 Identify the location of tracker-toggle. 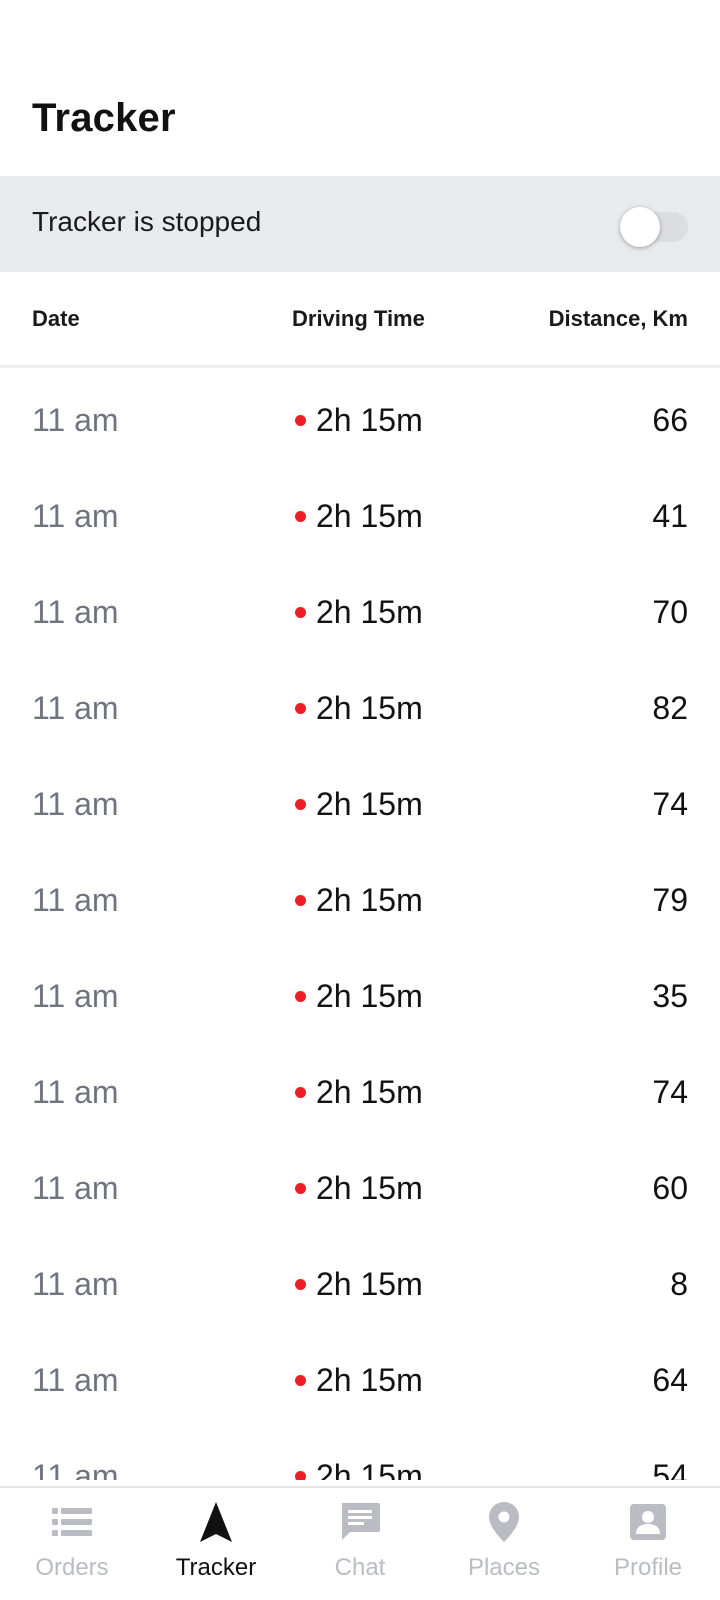
(654, 225).